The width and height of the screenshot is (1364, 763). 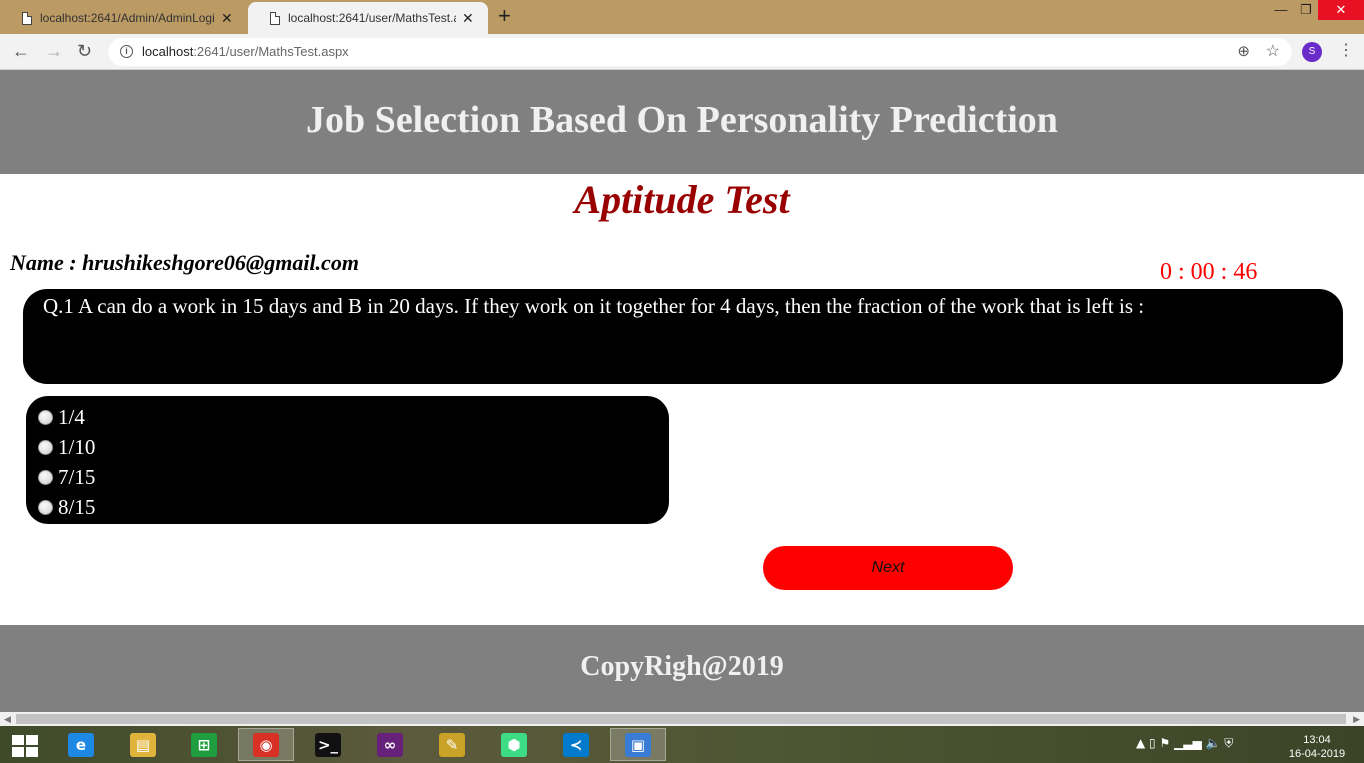 I want to click on horizontal-scrollbar: ◀ ▶, so click(x=682, y=719).